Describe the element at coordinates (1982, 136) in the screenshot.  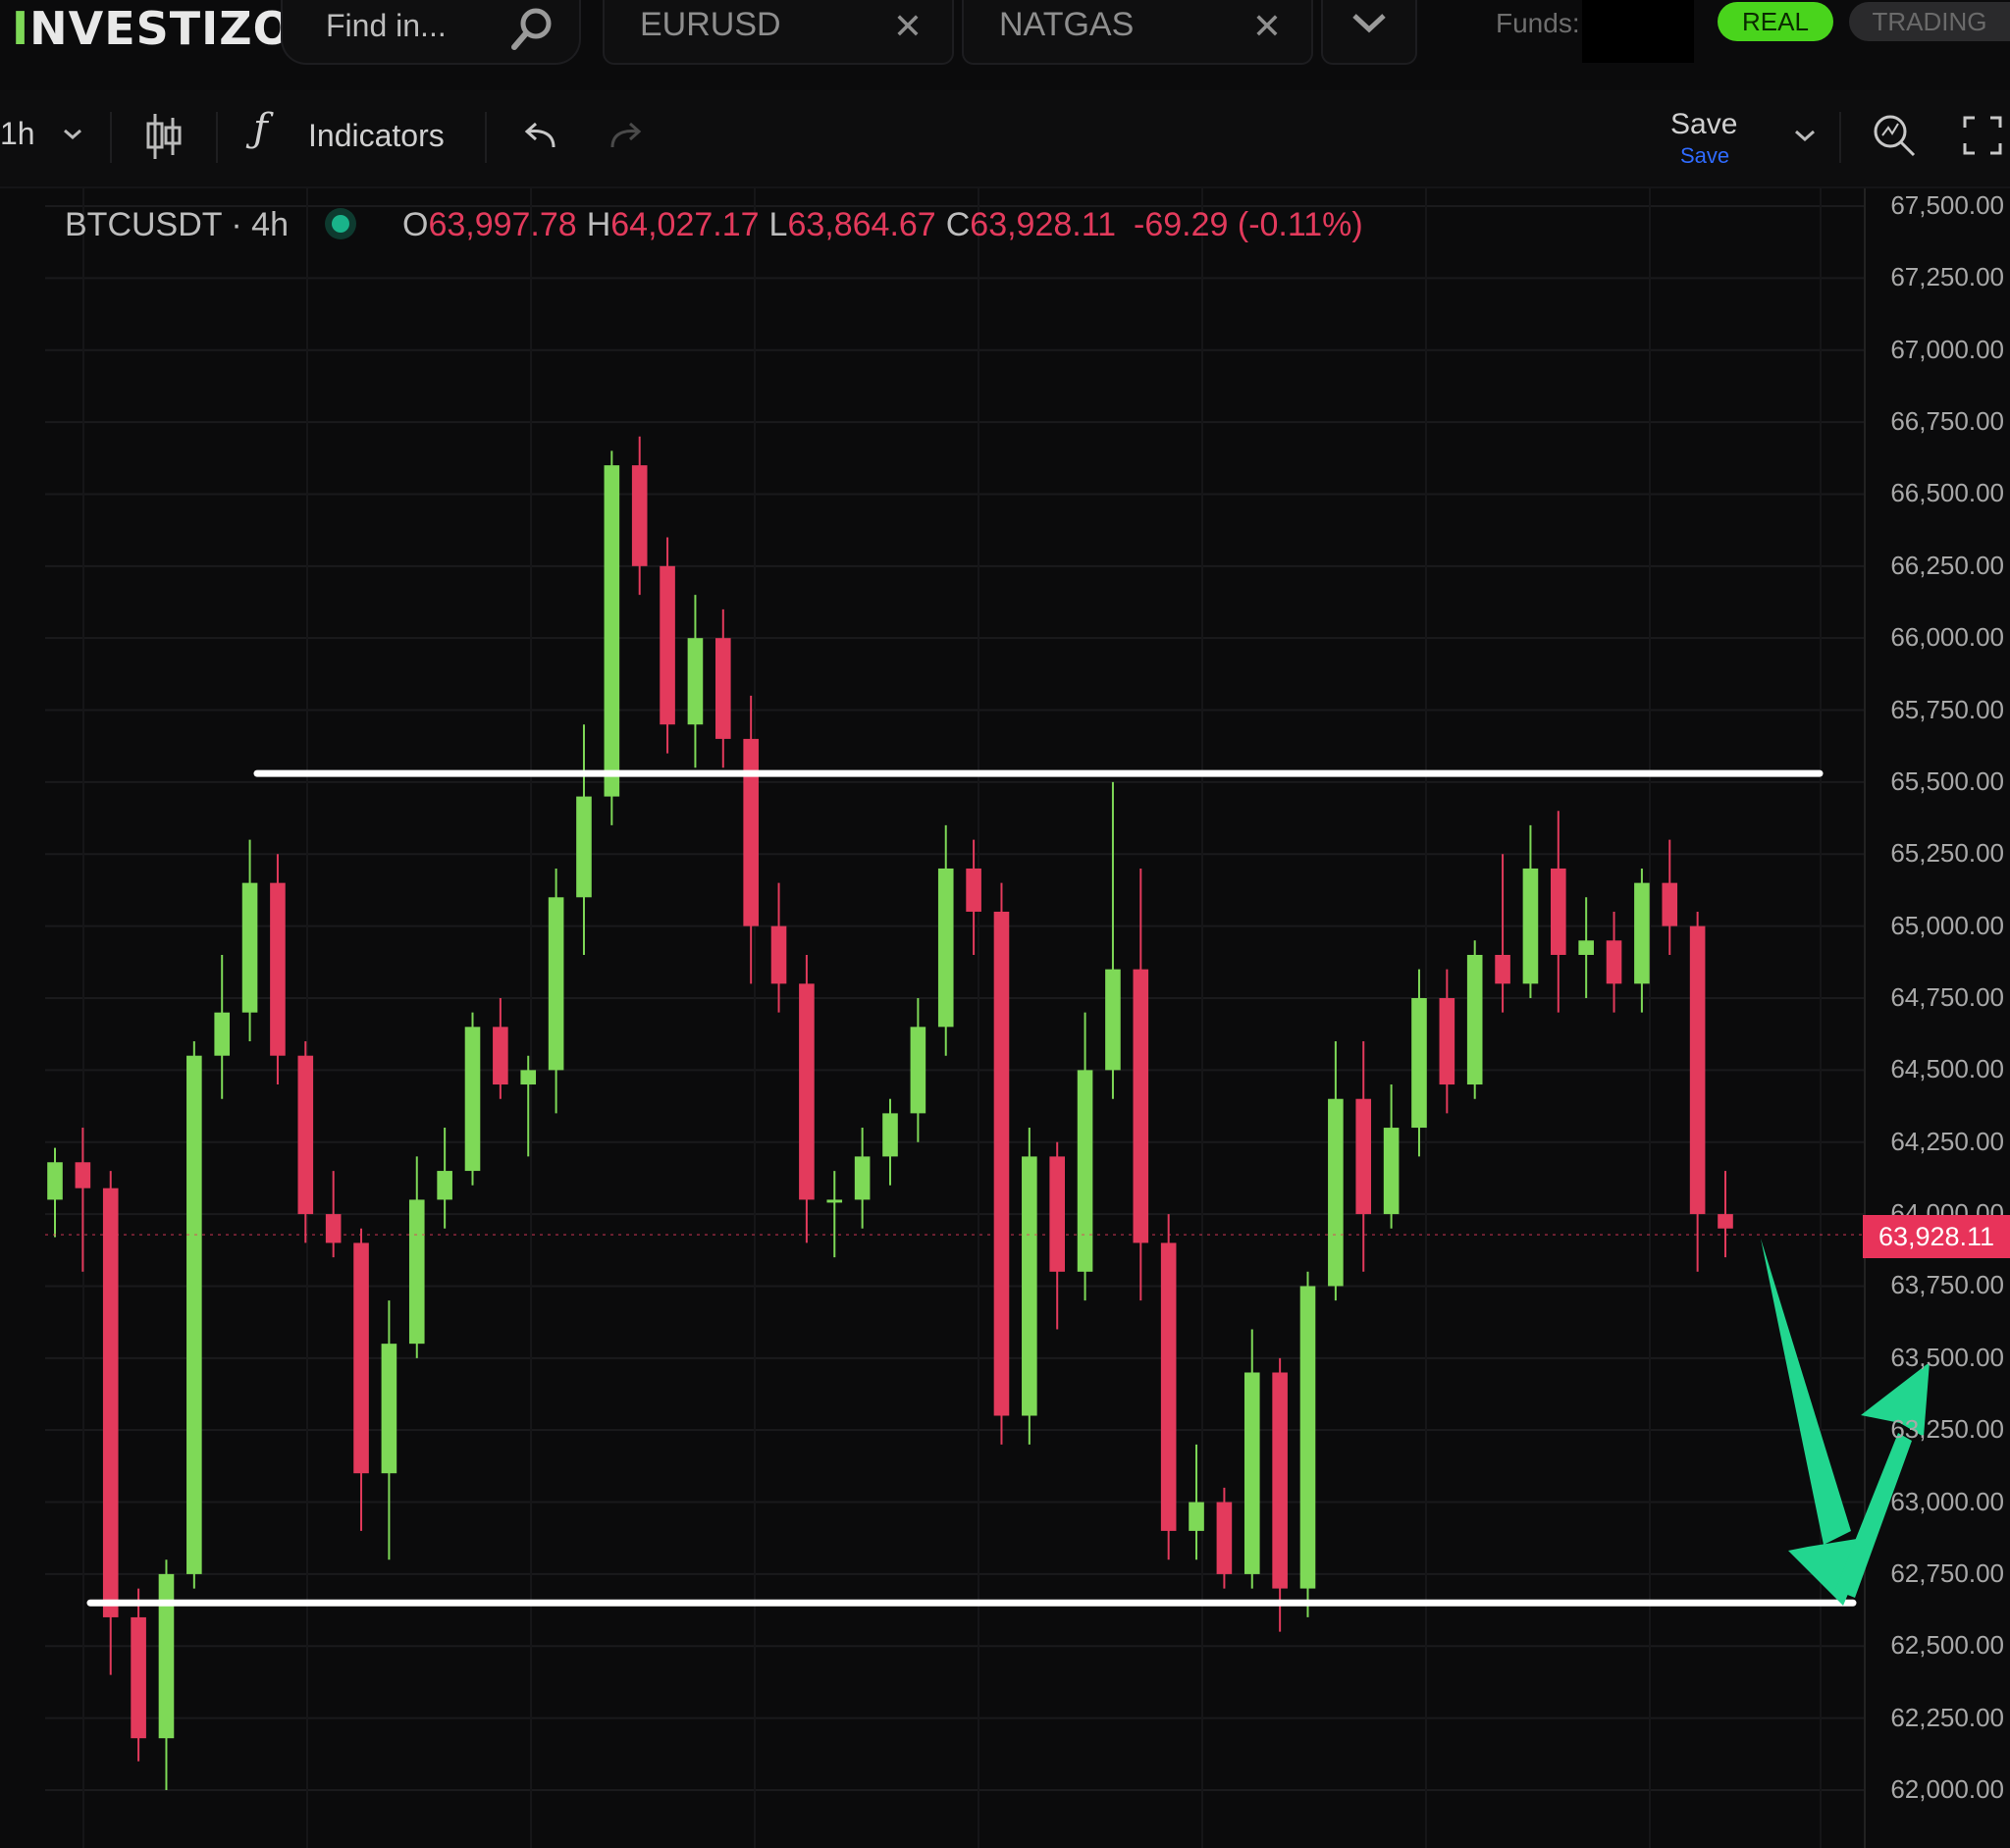
I see `fullscreen-icon` at that location.